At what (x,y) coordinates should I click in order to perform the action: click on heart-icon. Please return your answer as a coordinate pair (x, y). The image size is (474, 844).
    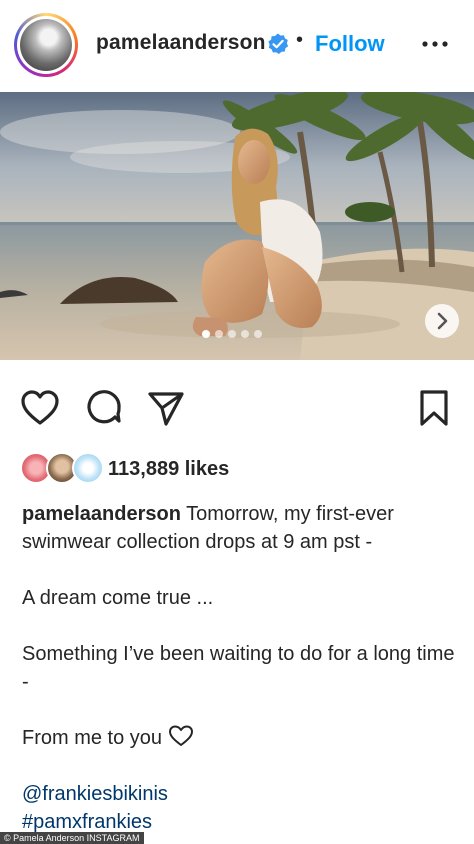
    Looking at the image, I should click on (40, 408).